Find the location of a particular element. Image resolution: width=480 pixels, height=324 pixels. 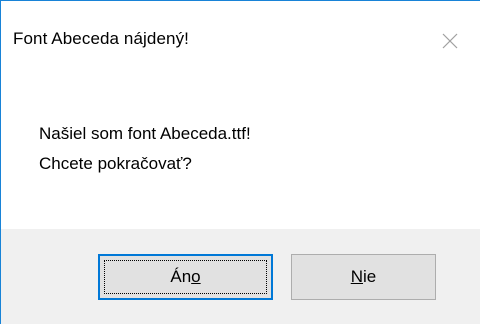

close-button is located at coordinates (450, 41).